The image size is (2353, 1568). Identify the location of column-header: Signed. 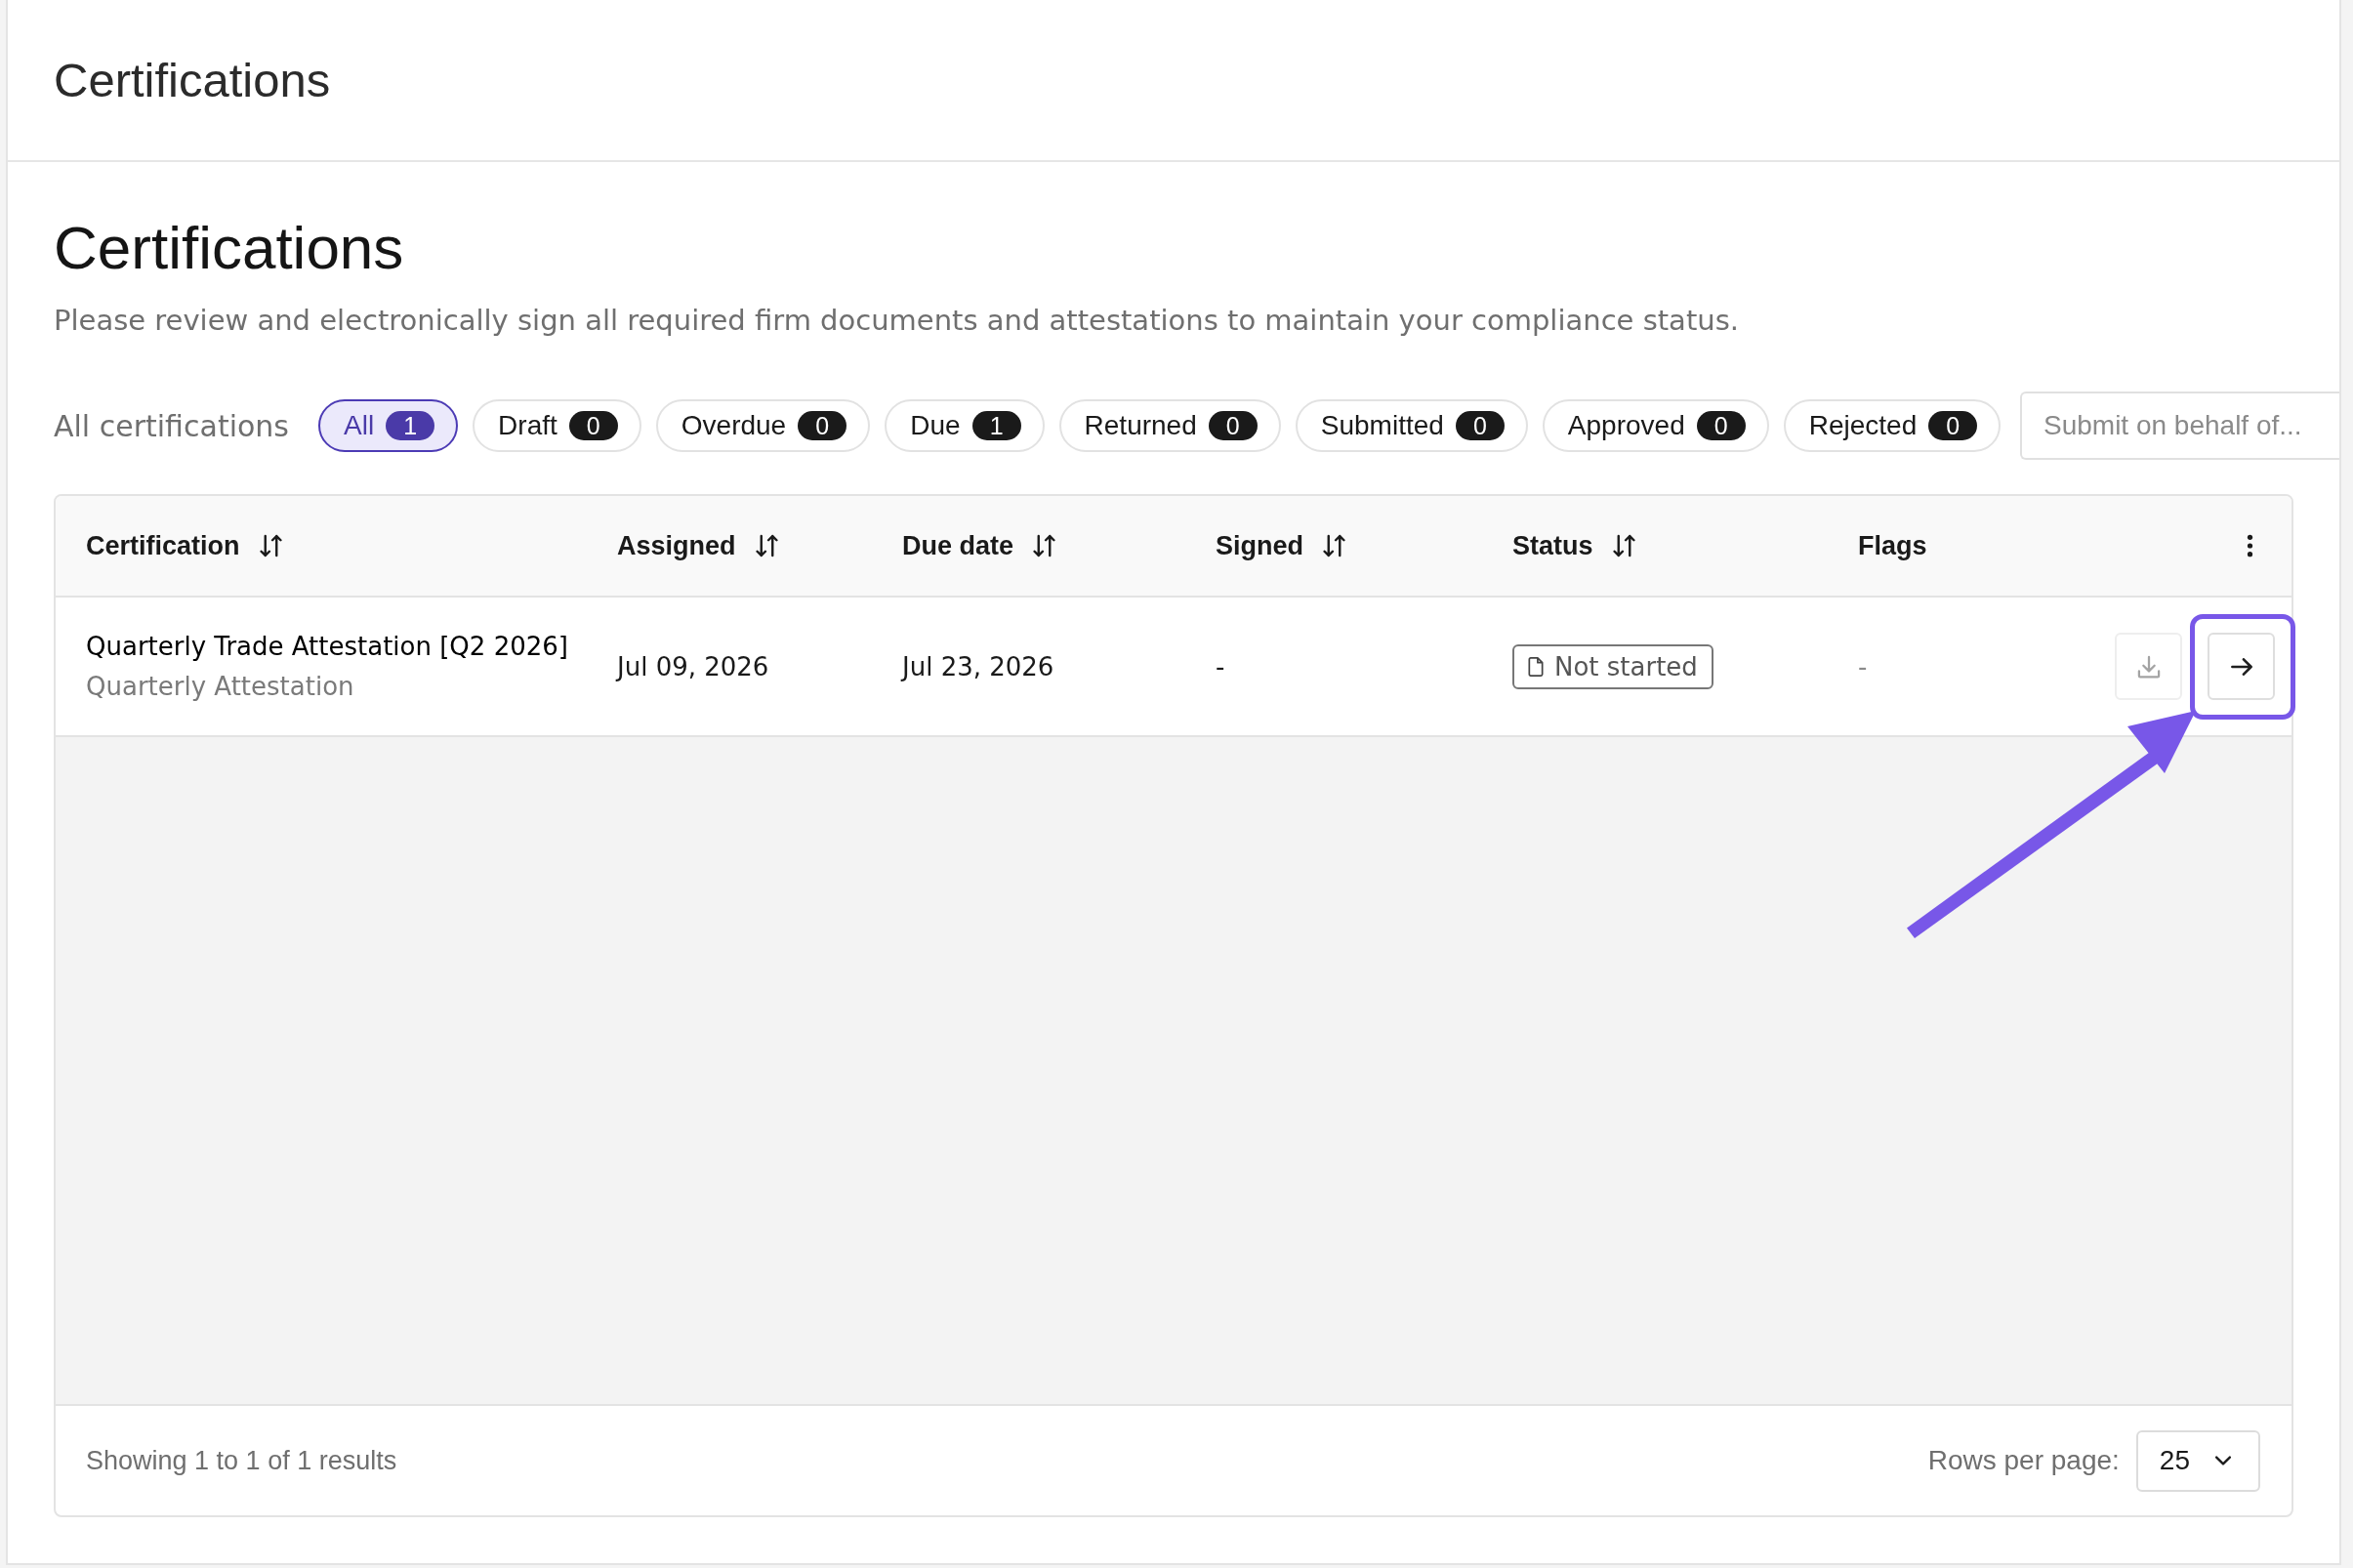
(1259, 545).